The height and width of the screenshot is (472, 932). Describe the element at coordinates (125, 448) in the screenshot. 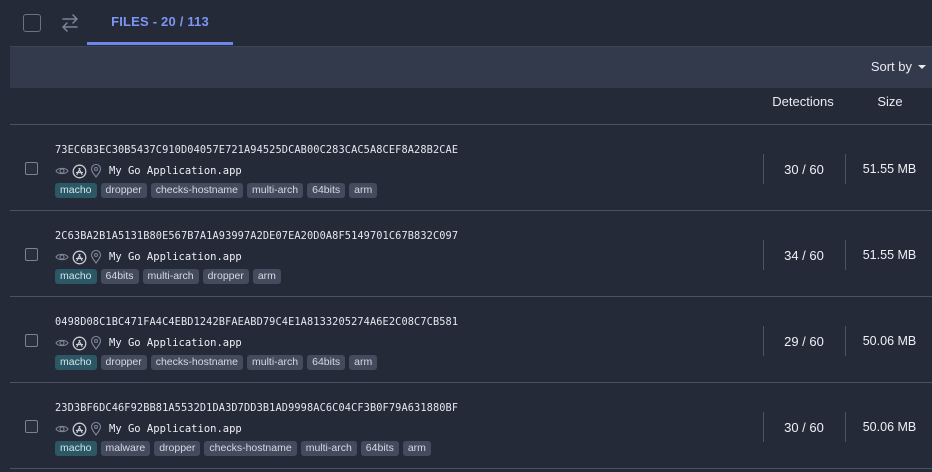

I see `tag-malware: malware` at that location.